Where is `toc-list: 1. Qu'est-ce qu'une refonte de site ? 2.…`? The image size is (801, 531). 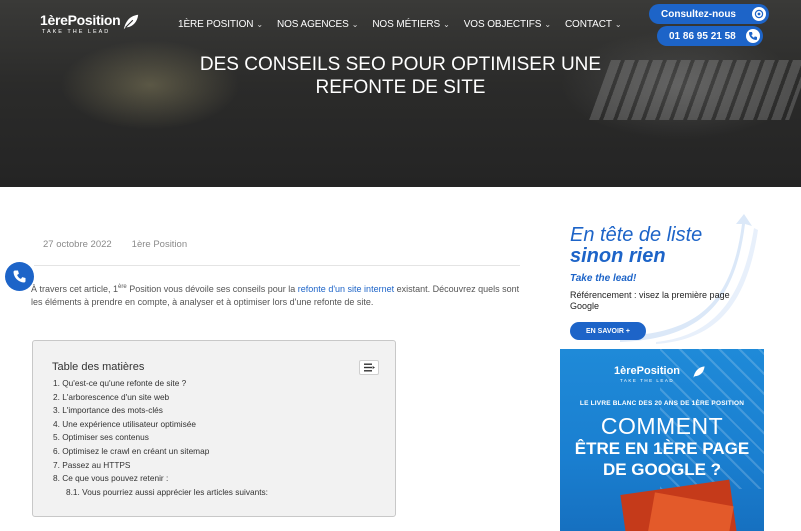 toc-list: 1. Qu'est-ce qu'une refonte de site ? 2.… is located at coordinates (160, 438).